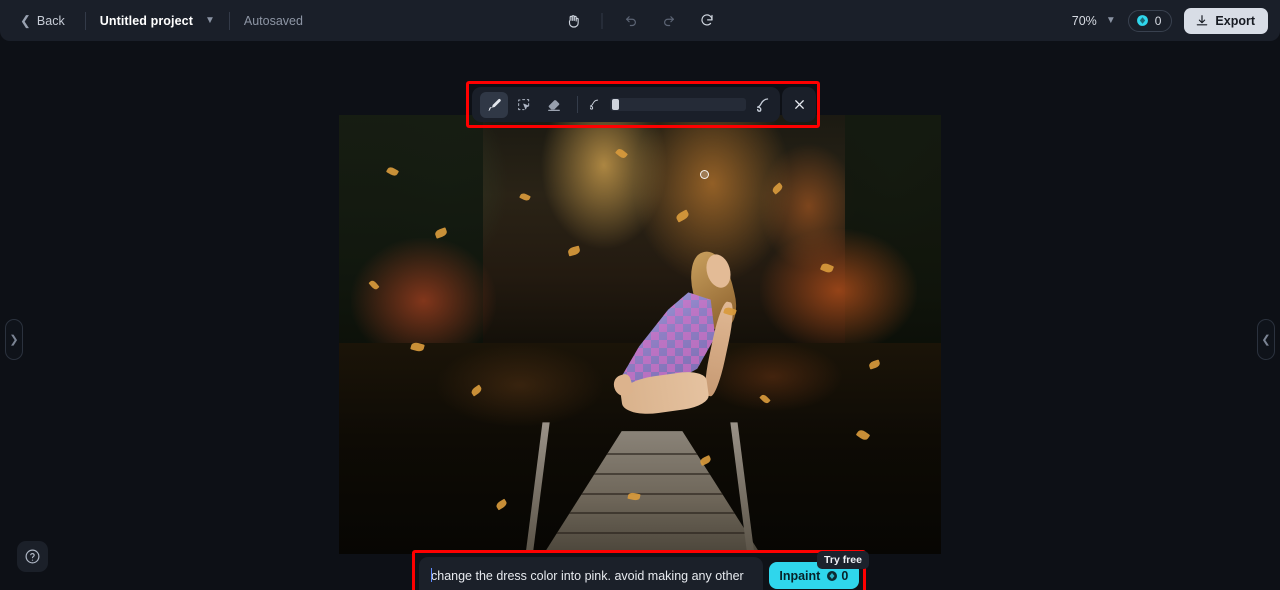 The image size is (1280, 590). I want to click on edit-toolbar, so click(626, 104).